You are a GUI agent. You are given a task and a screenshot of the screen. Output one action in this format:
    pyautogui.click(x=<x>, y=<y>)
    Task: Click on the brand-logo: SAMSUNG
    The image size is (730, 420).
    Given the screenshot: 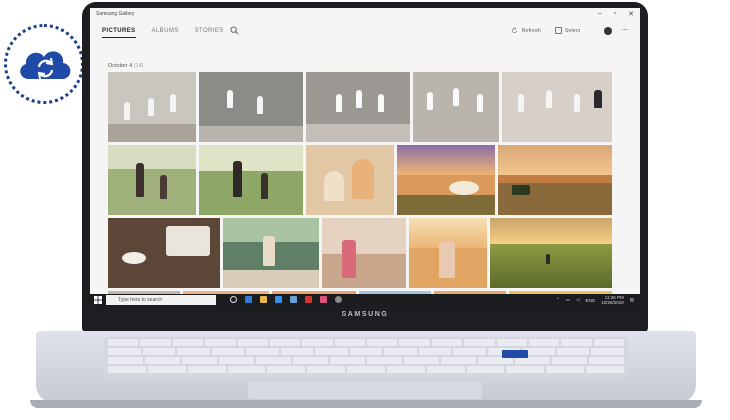 What is the action you would take?
    pyautogui.click(x=365, y=314)
    